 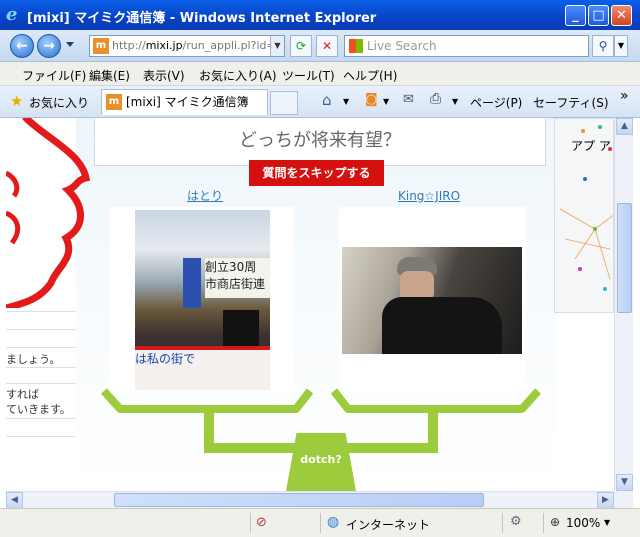 I want to click on red-character-decoration-icon, so click(x=48, y=213).